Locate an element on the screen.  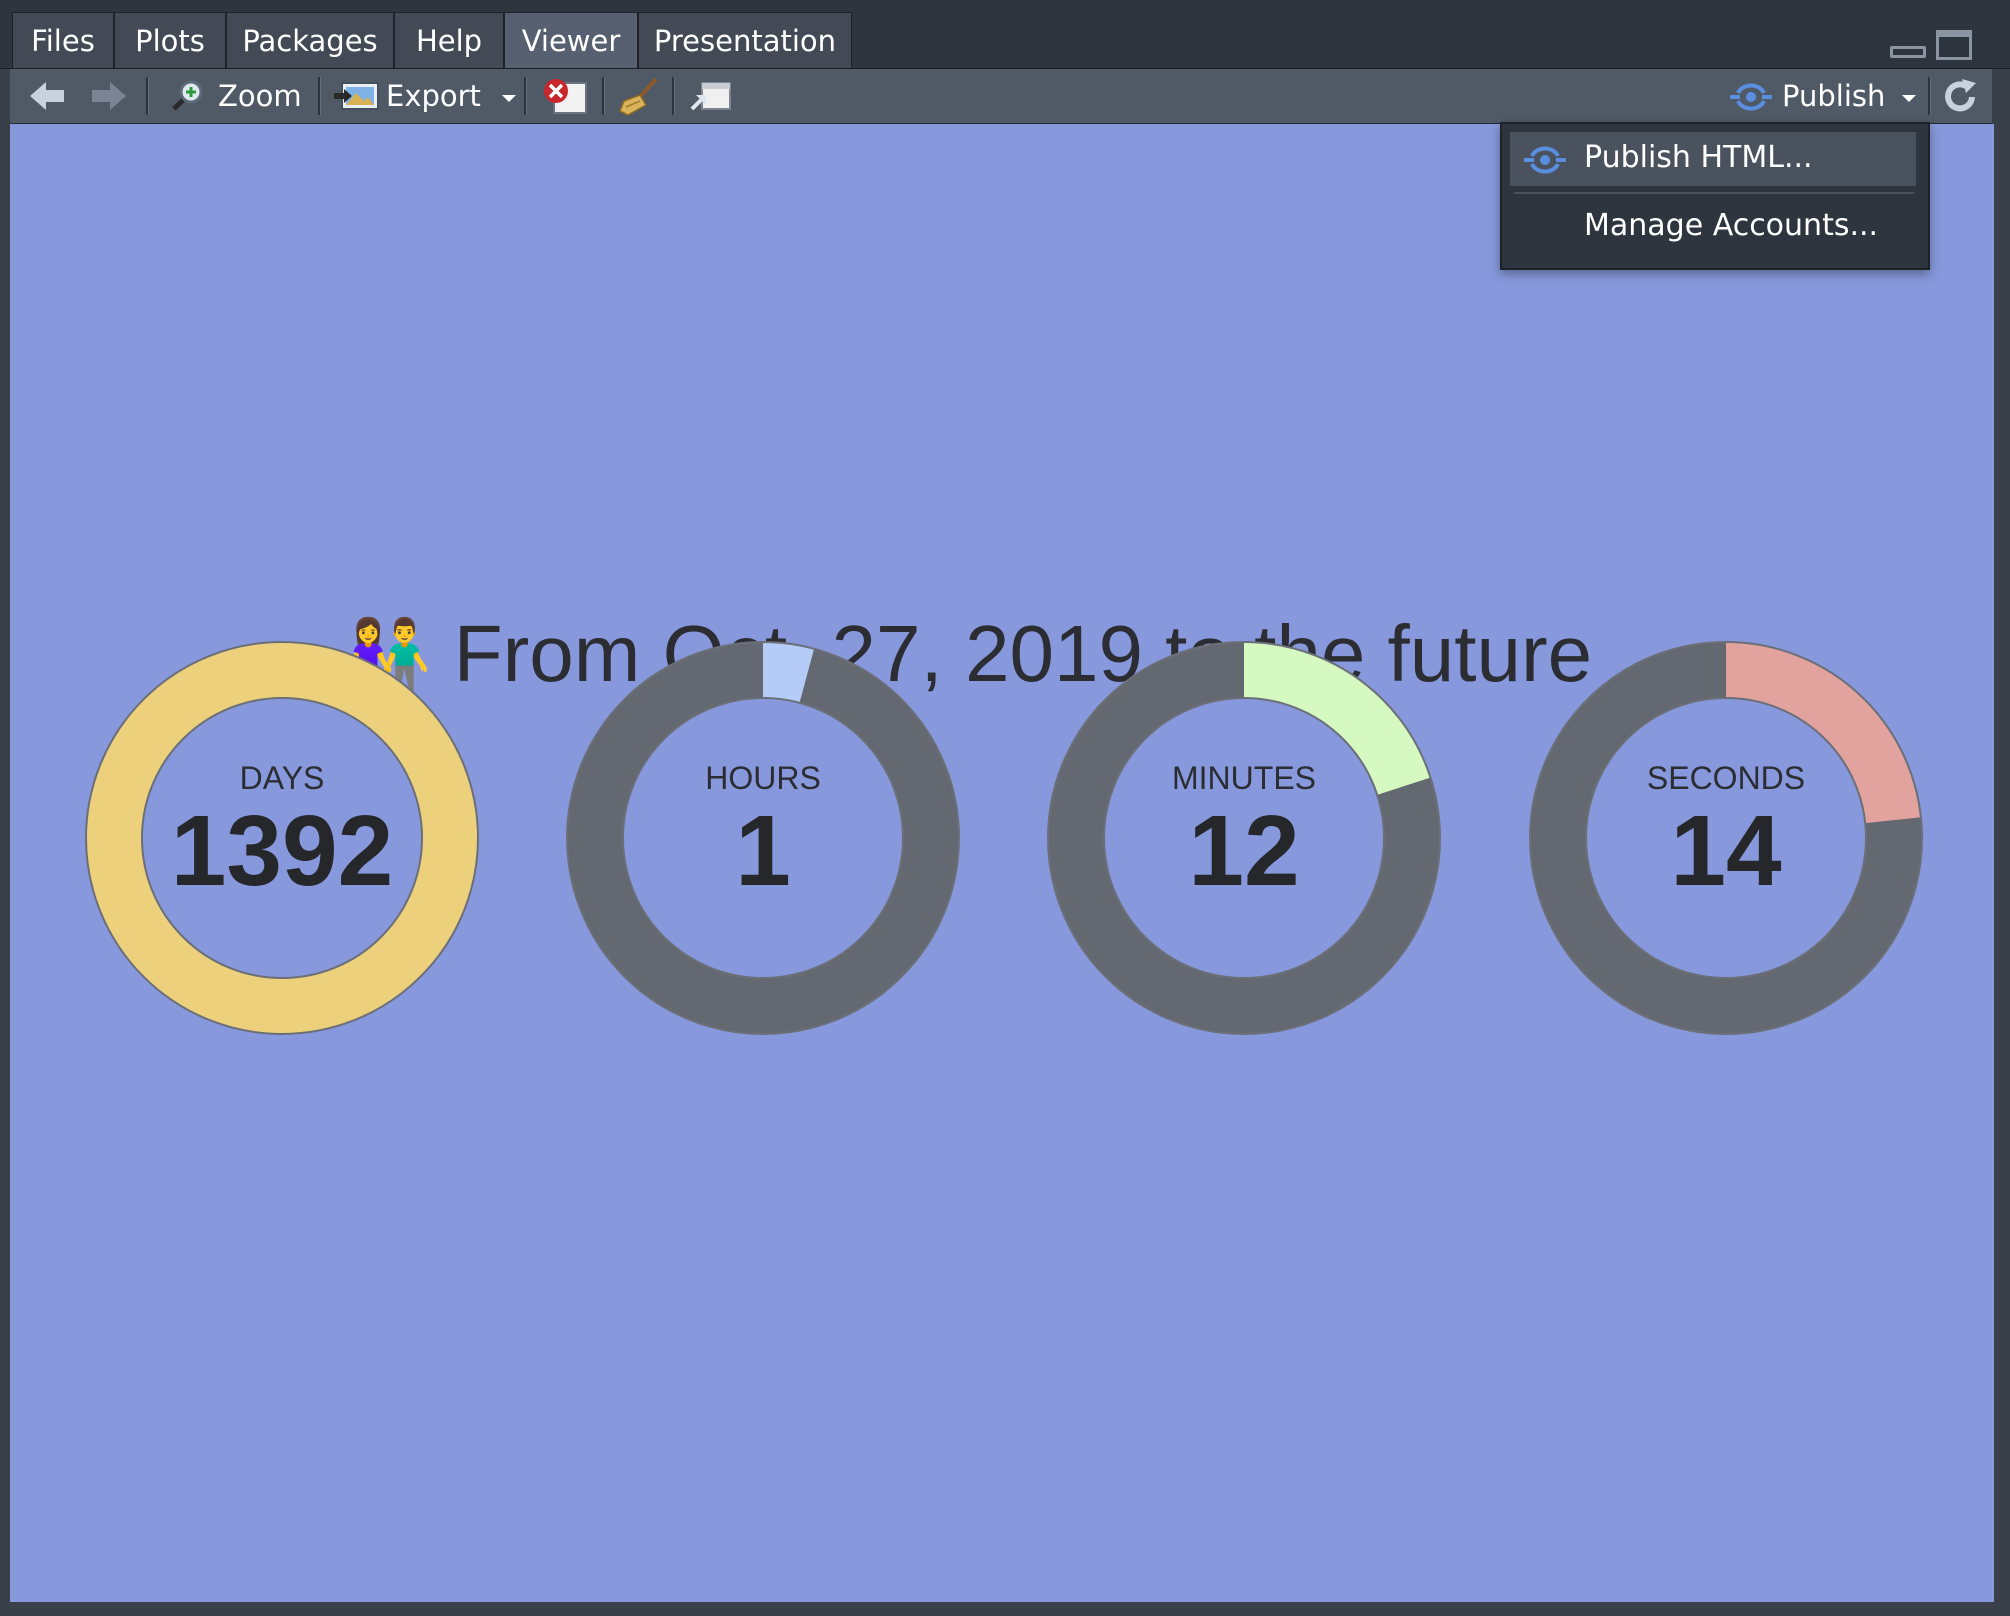
publish-button: Publish is located at coordinates (1820, 96).